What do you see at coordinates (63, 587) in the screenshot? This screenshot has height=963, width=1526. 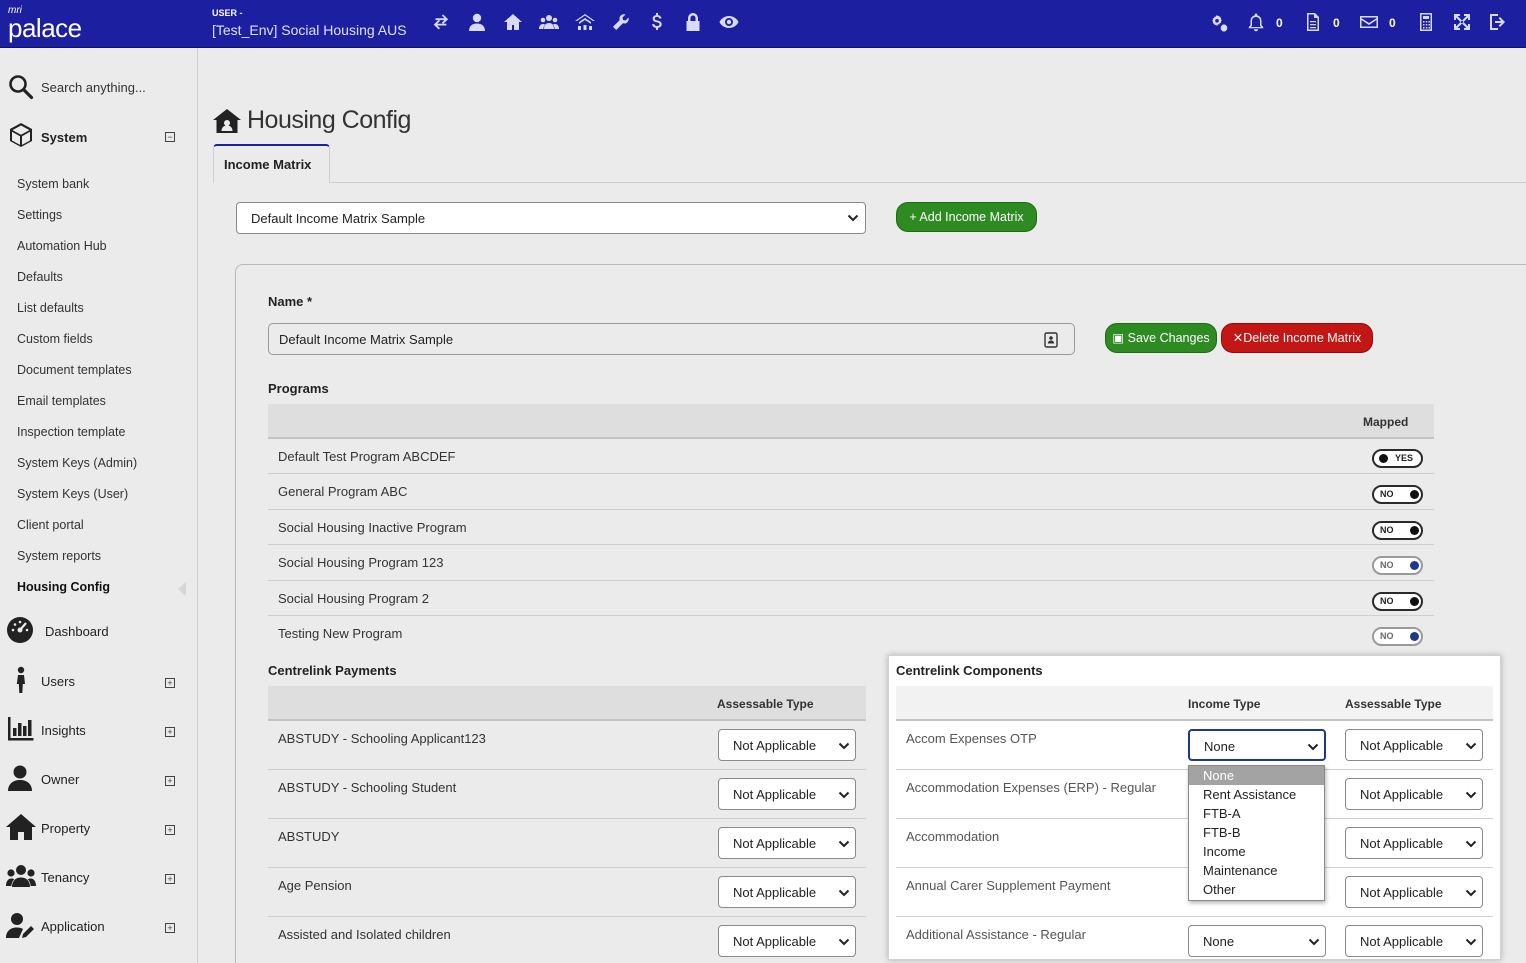 I see `sidebar-item-housing-config: Housing Config` at bounding box center [63, 587].